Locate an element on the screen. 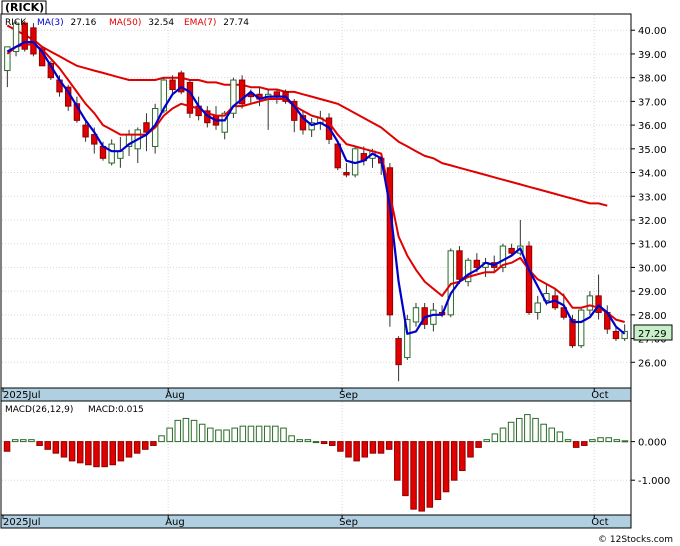 This screenshot has width=680, height=546. y-tick-label: 40.00 is located at coordinates (652, 31).